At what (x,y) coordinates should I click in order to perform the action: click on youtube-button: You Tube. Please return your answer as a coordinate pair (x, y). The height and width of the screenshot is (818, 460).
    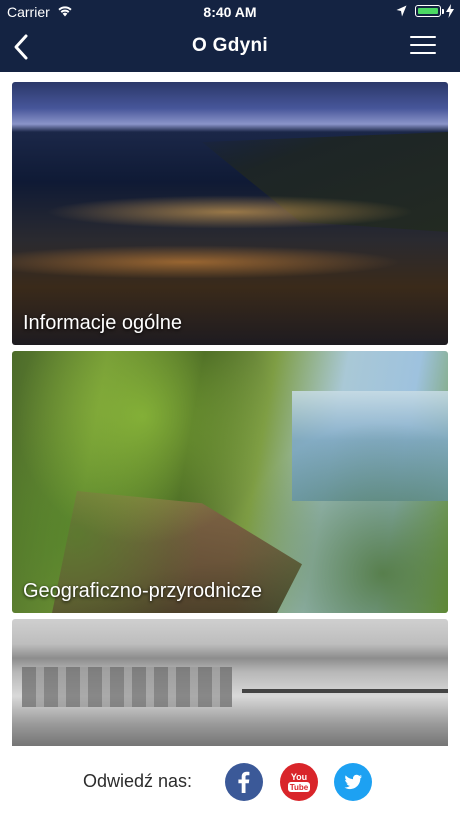
    Looking at the image, I should click on (299, 782).